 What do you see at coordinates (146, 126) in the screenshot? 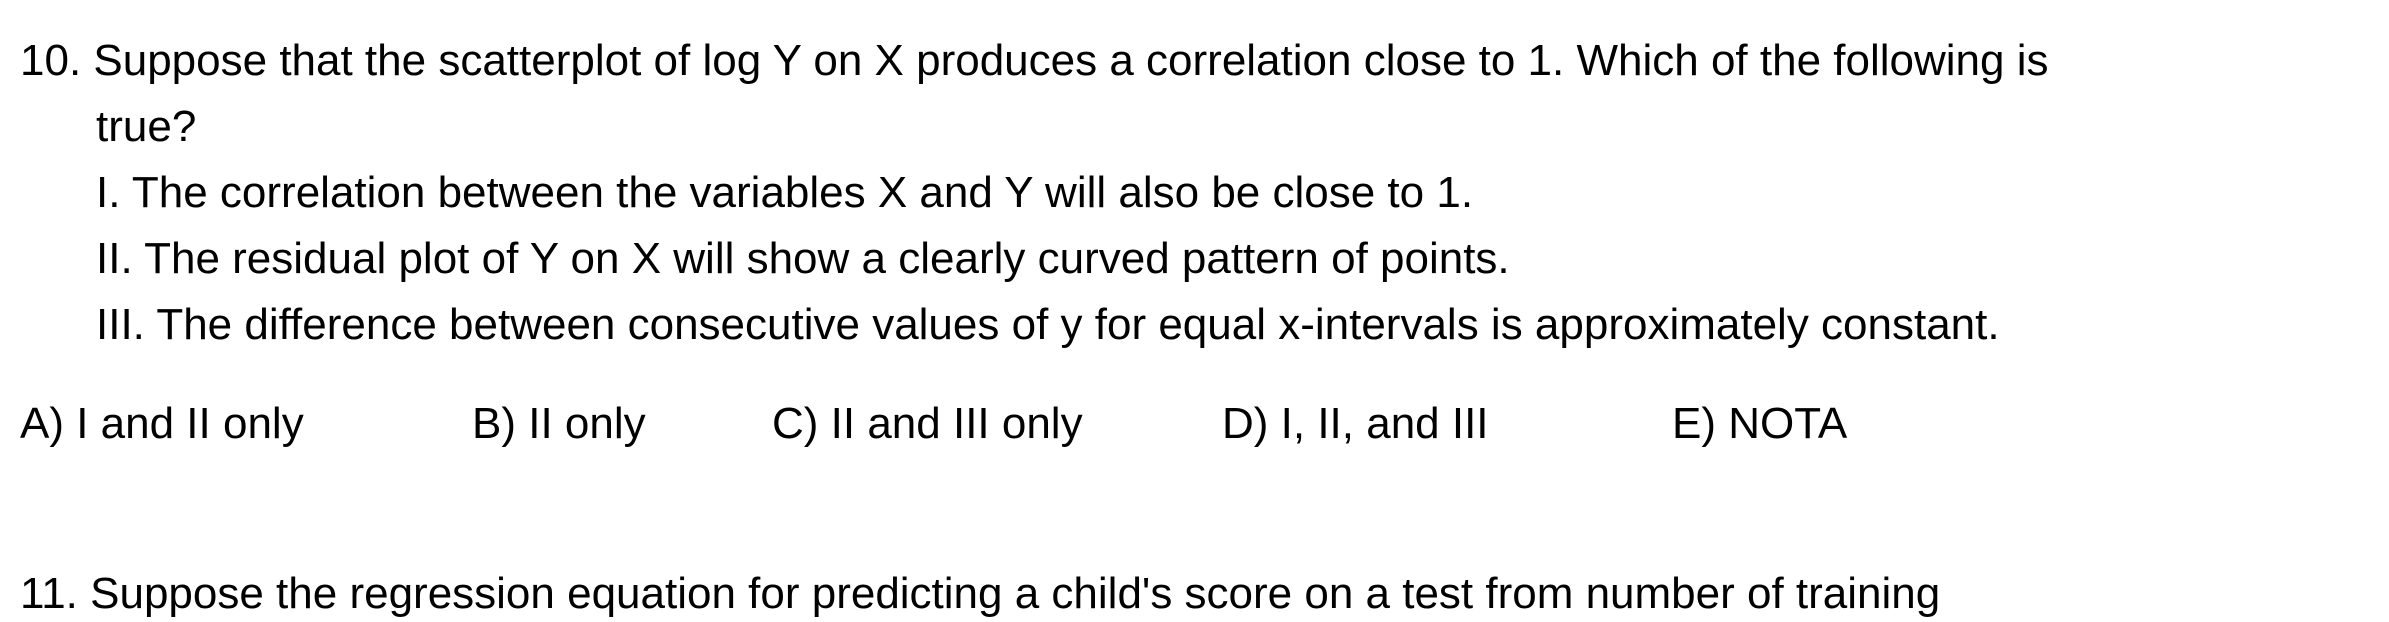
I see `question-stem-line-2: true?` at bounding box center [146, 126].